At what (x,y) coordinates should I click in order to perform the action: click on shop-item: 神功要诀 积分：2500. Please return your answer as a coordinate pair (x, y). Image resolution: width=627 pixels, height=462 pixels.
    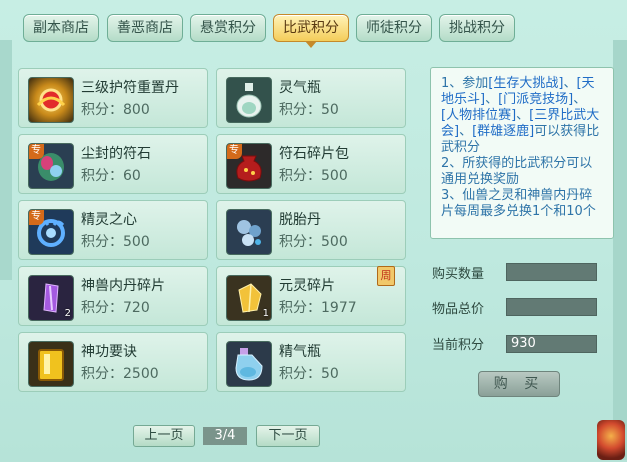
    Looking at the image, I should click on (113, 362).